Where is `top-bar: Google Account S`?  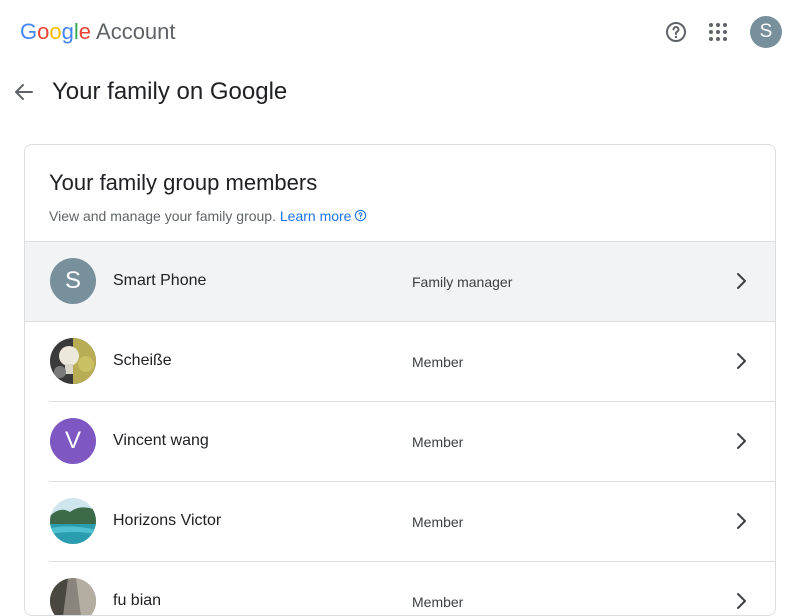
top-bar: Google Account S is located at coordinates (400, 32).